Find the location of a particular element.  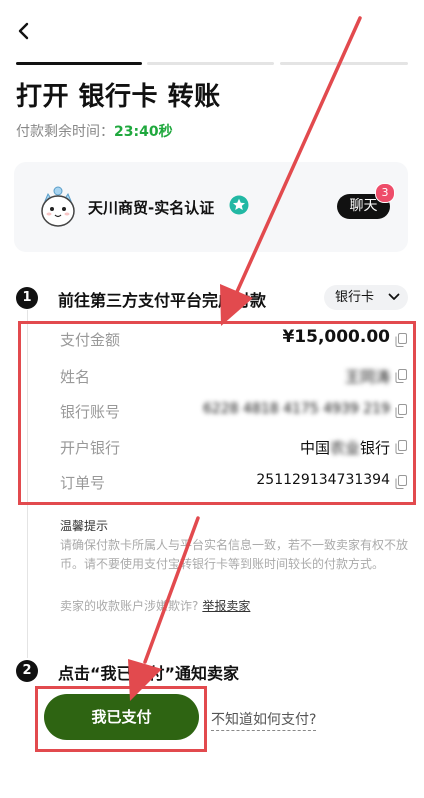

payment-method-select: 银行卡 is located at coordinates (366, 297).